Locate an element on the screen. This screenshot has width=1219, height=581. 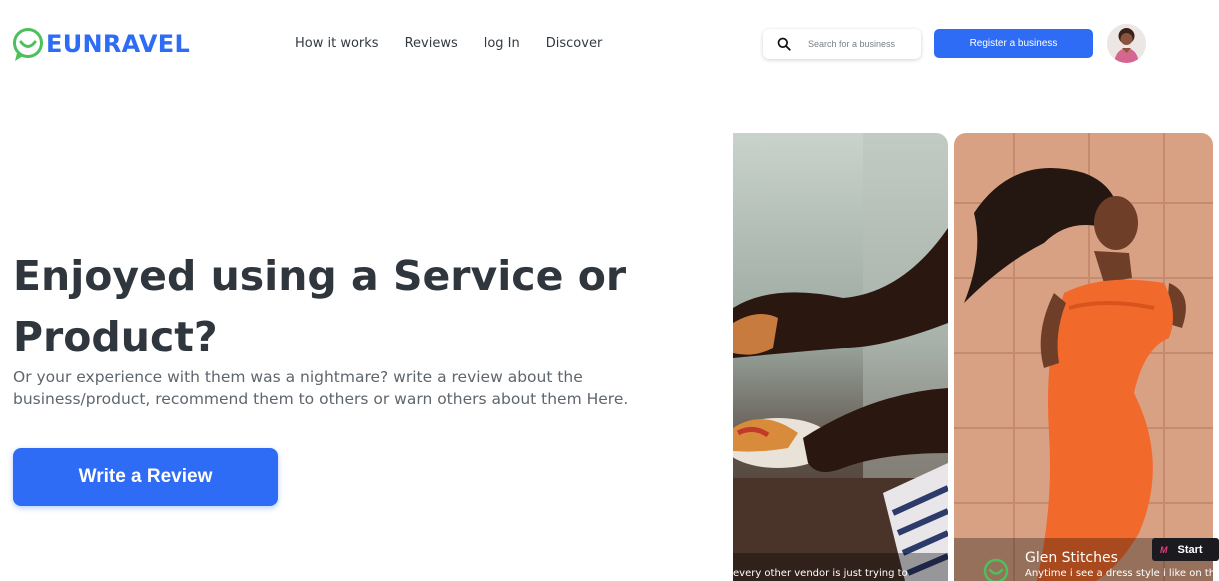
food-photo is located at coordinates (840, 357).